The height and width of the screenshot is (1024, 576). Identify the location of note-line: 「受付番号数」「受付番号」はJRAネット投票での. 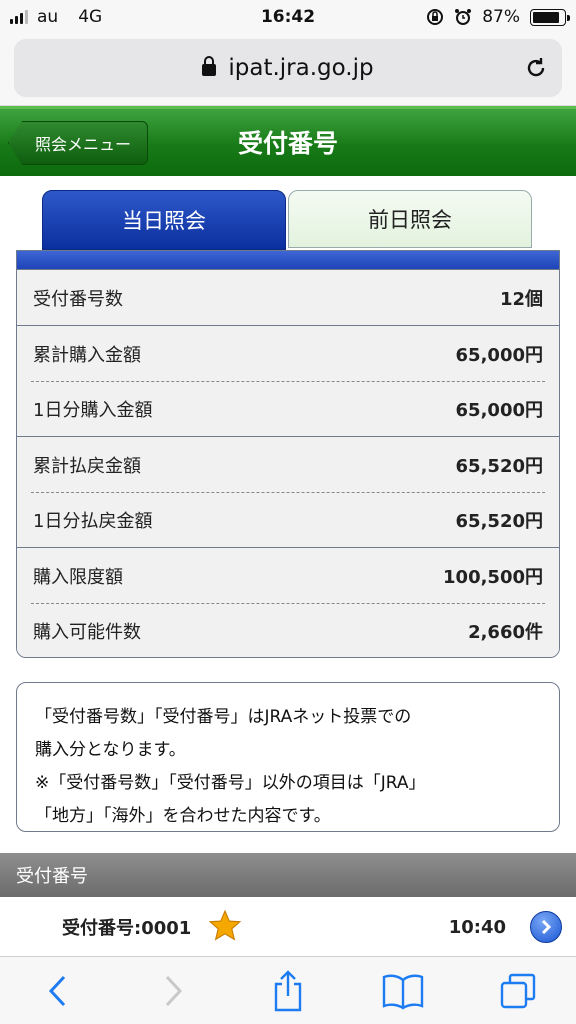
(223, 717).